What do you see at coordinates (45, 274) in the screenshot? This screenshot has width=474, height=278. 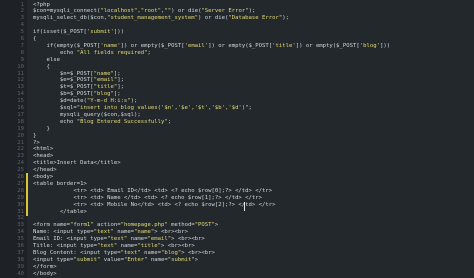 I see `code-text: </body>` at bounding box center [45, 274].